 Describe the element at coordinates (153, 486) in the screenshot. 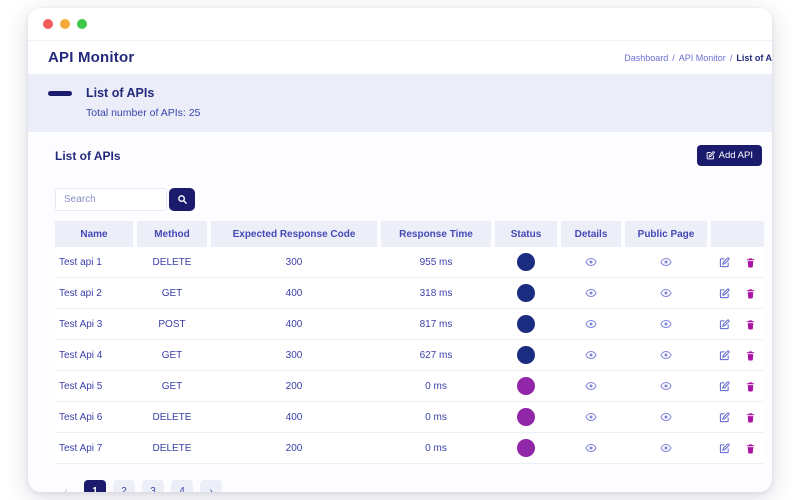

I see `pagination-page-3: 3` at that location.